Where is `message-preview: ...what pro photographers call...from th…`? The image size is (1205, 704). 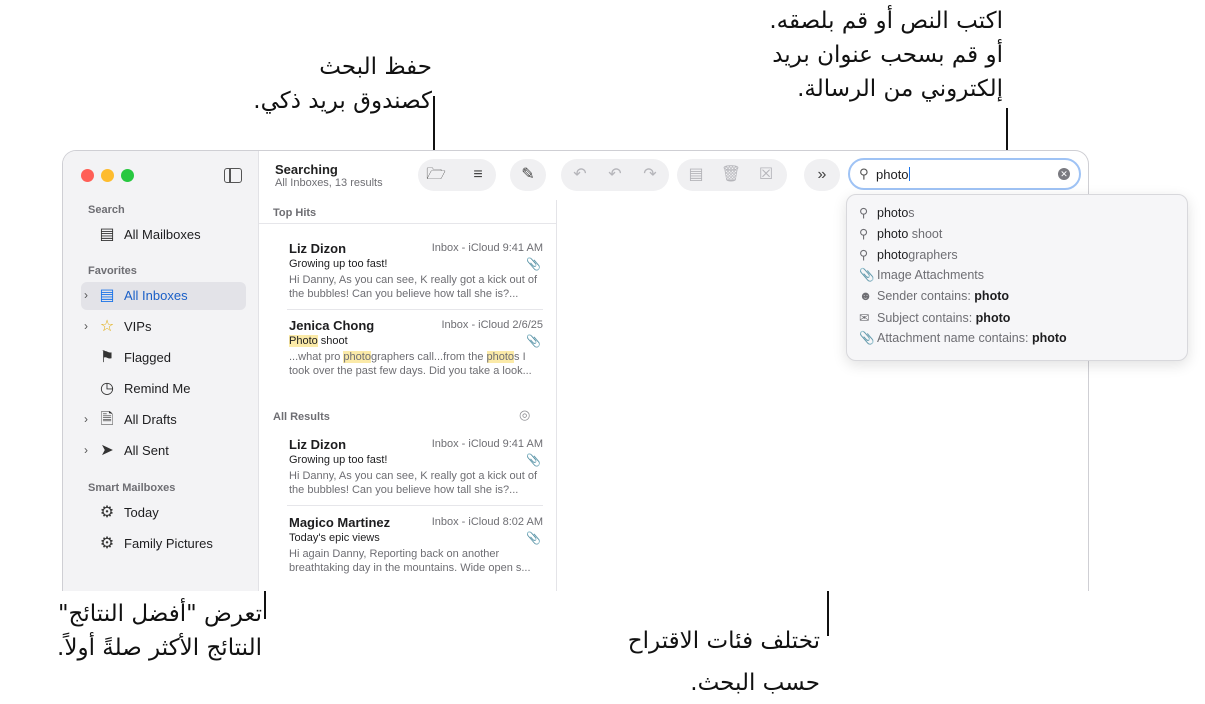
message-preview: ...what pro photographers call...from th… is located at coordinates (410, 364).